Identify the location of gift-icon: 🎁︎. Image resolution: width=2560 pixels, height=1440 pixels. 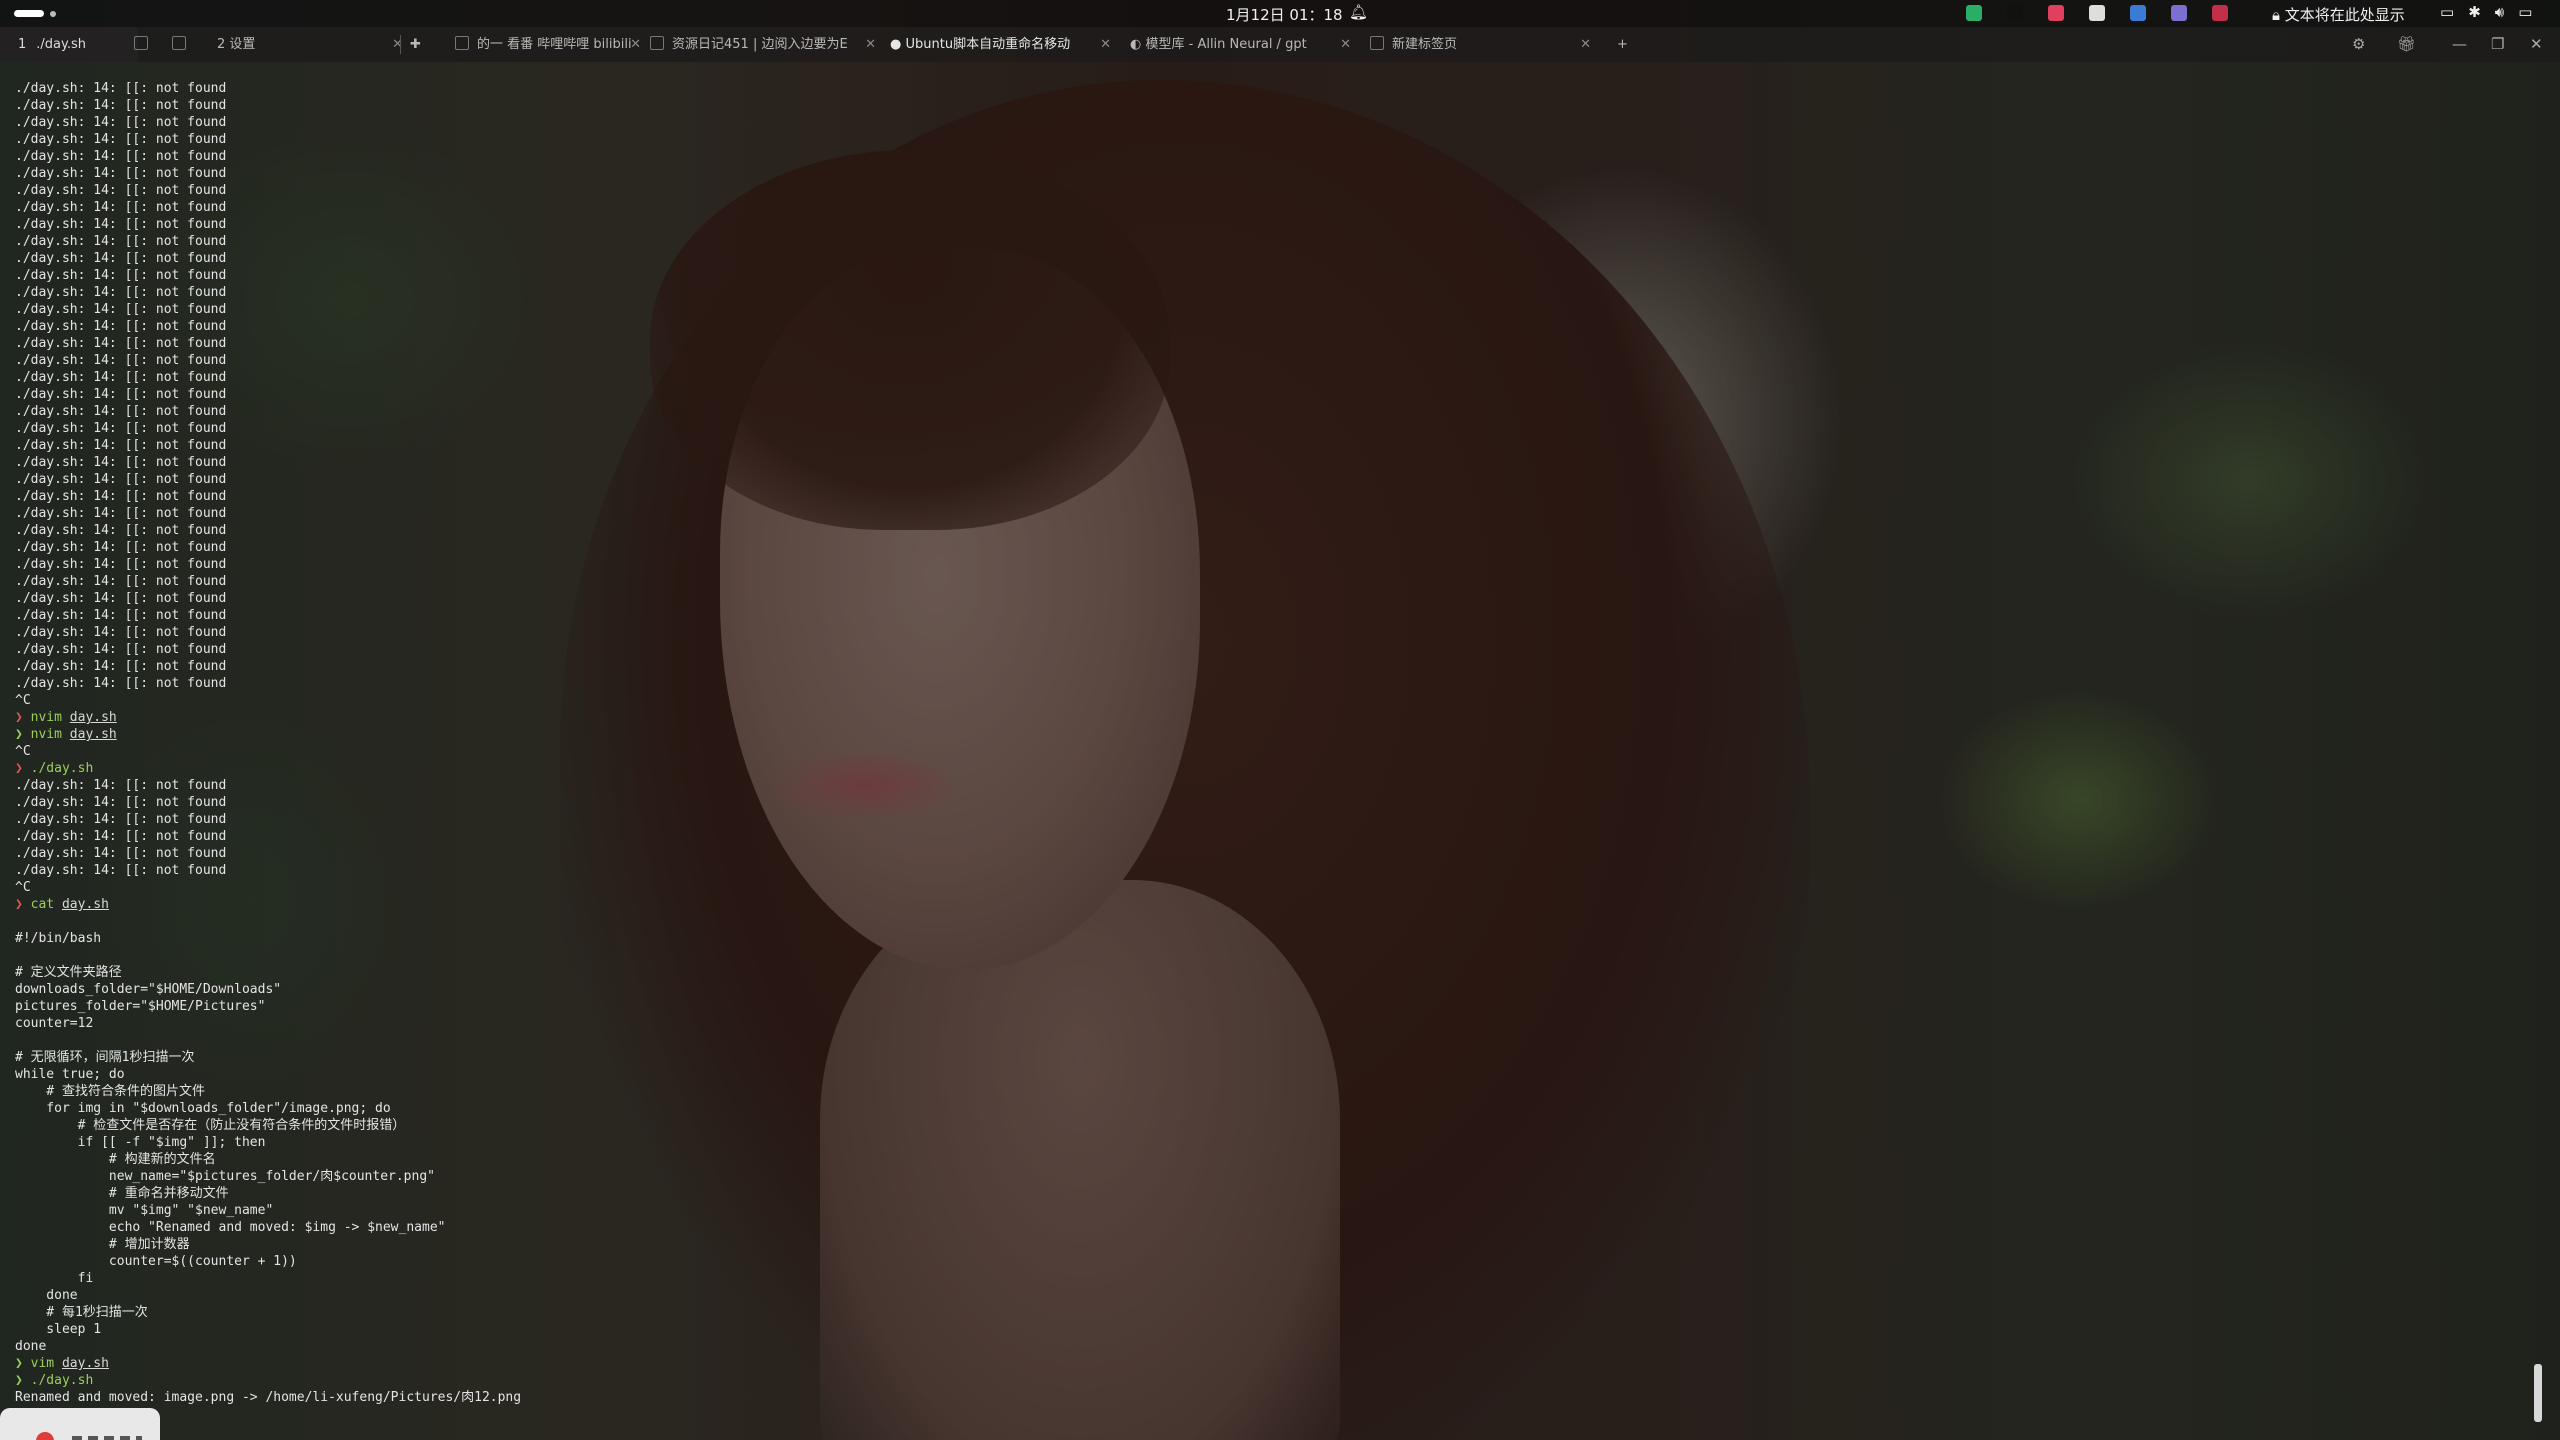
(2406, 44).